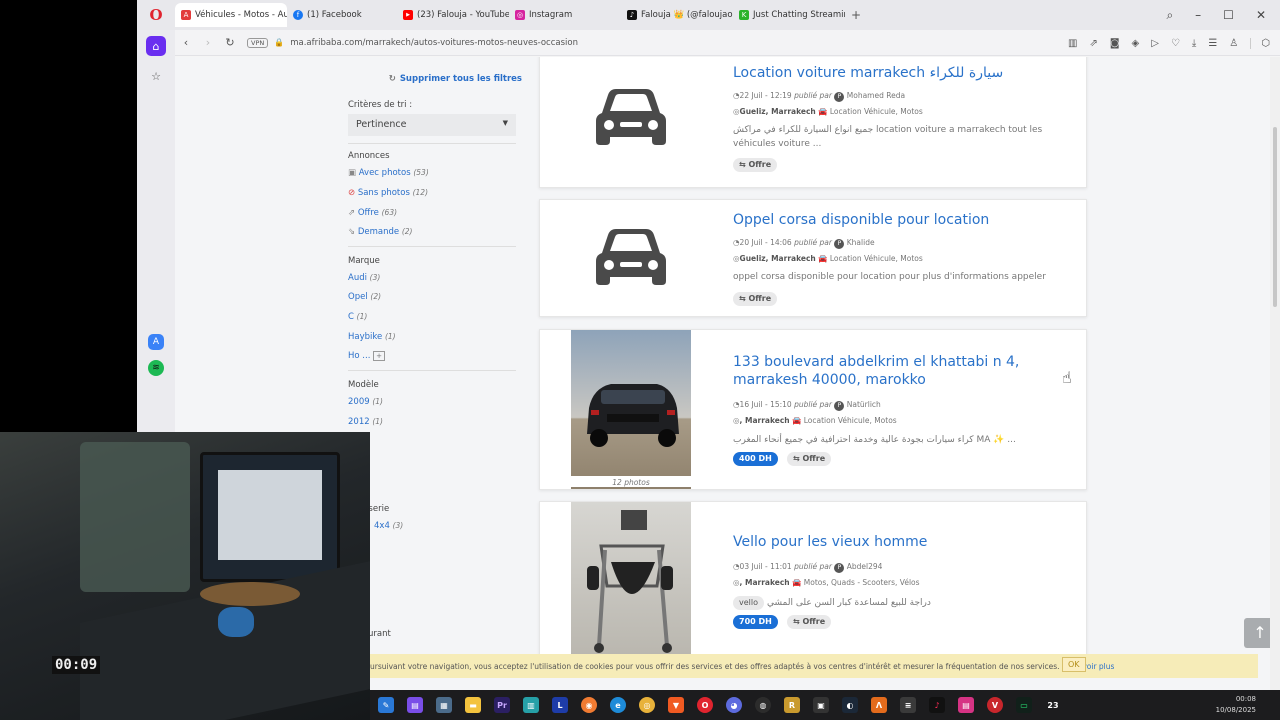 The height and width of the screenshot is (720, 1280). Describe the element at coordinates (1053, 705) in the screenshot. I see `badge-count: 23` at that location.